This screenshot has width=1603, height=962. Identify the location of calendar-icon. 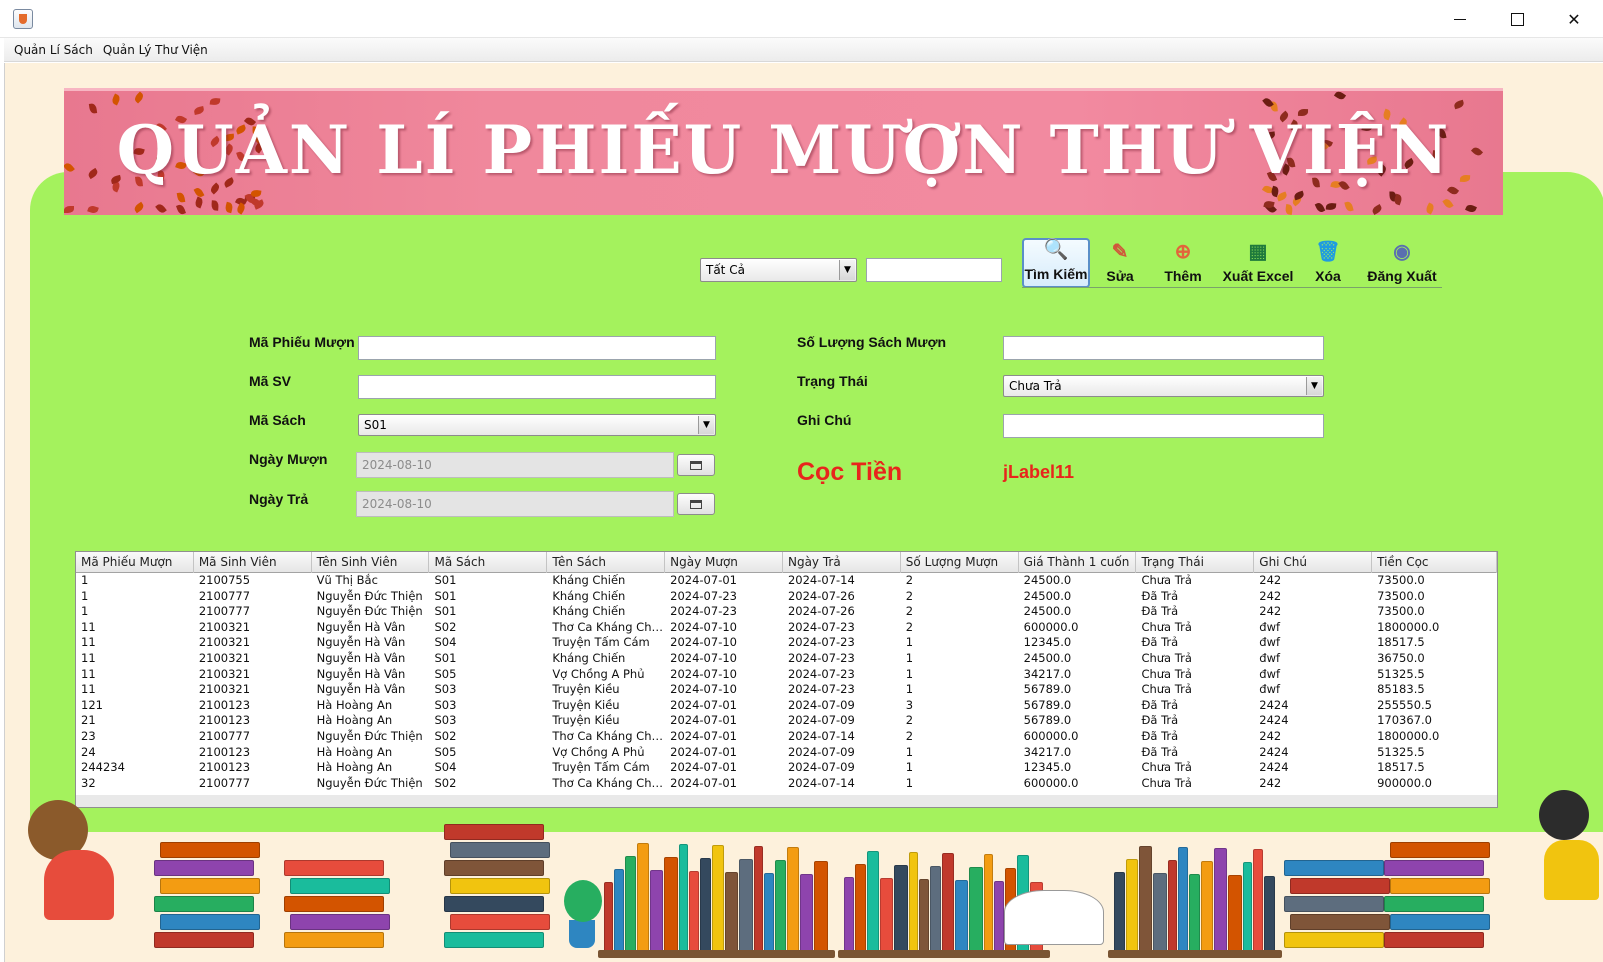
(696, 504).